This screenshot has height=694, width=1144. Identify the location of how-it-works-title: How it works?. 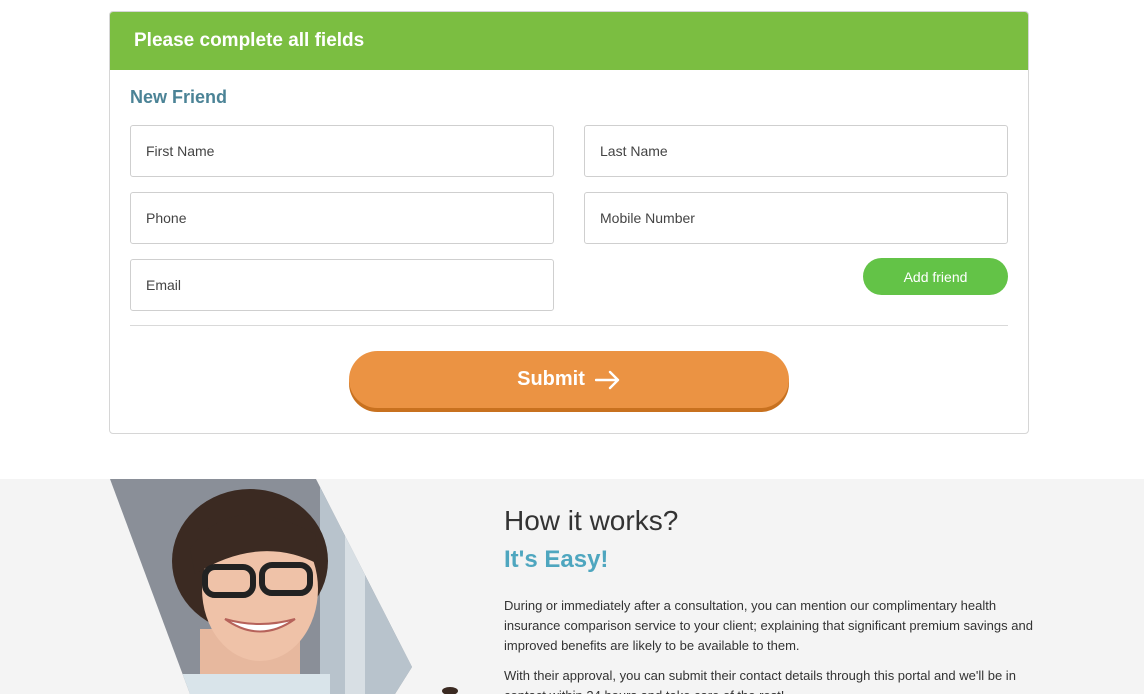
(591, 520).